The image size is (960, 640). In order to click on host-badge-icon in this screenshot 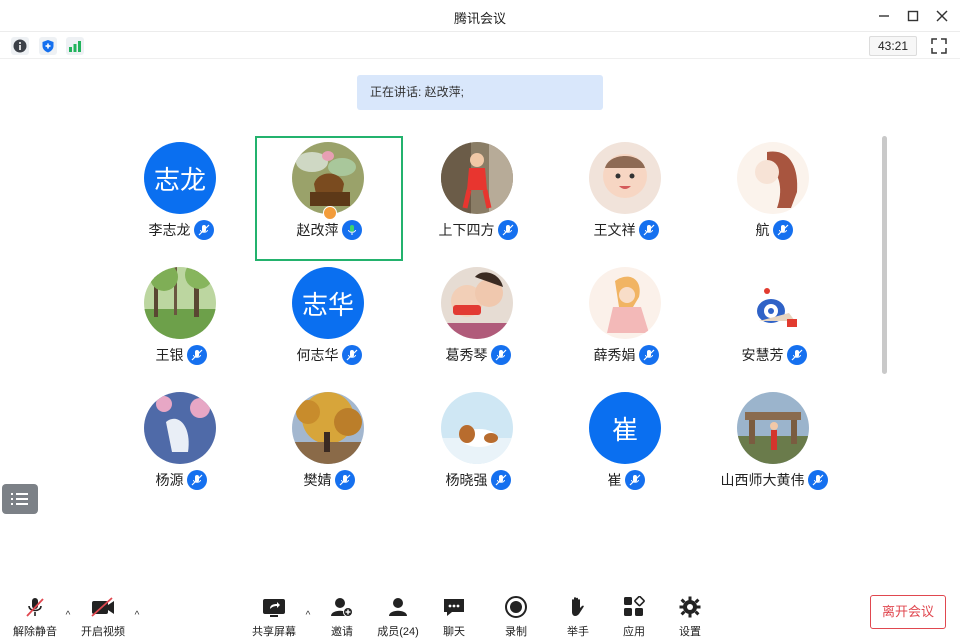, I will do `click(330, 213)`.